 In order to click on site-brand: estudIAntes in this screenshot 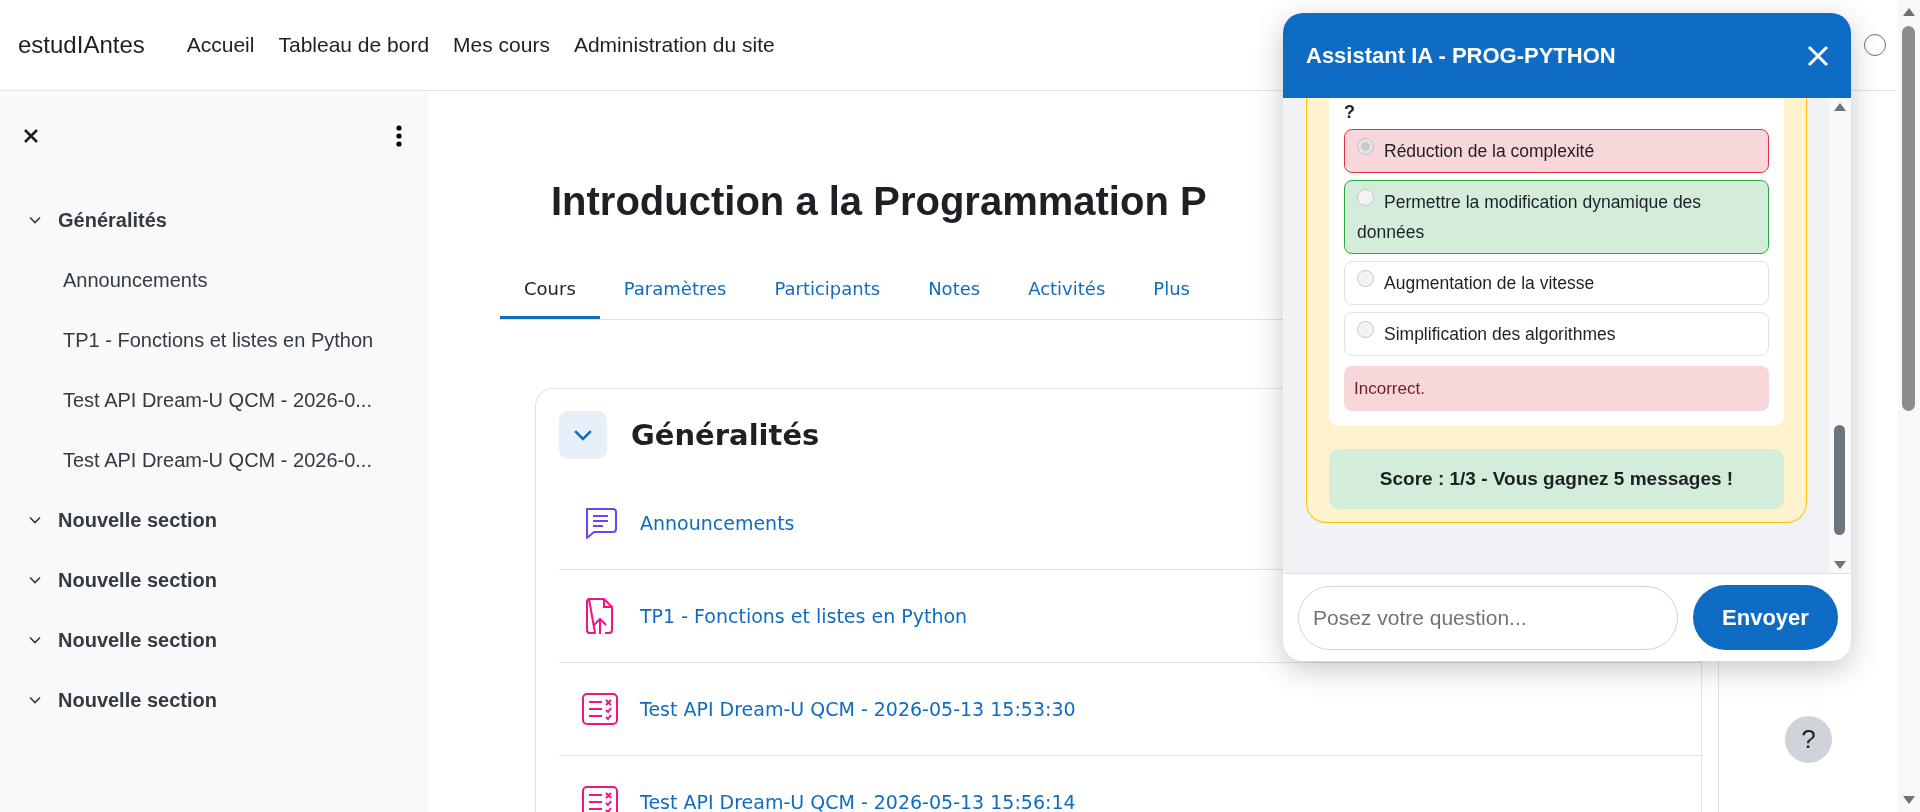, I will do `click(81, 45)`.